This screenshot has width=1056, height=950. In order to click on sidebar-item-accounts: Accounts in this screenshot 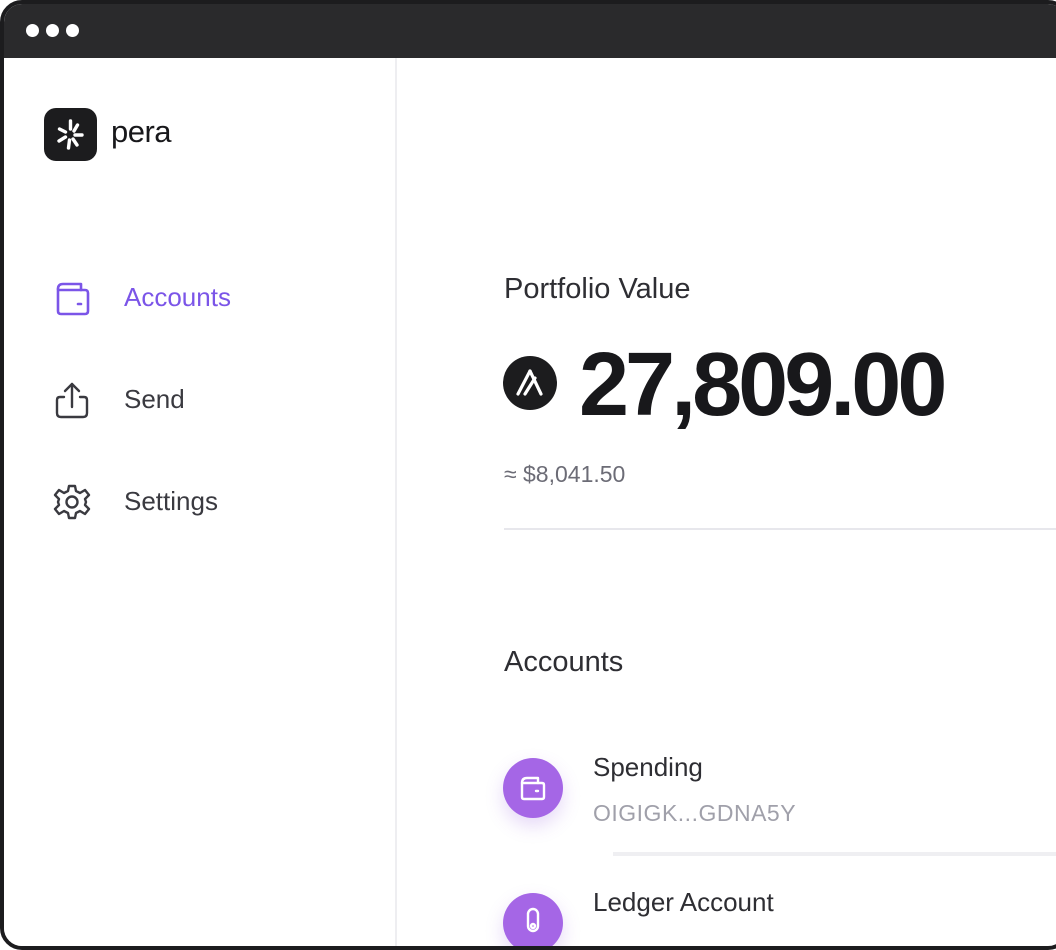, I will do `click(202, 297)`.